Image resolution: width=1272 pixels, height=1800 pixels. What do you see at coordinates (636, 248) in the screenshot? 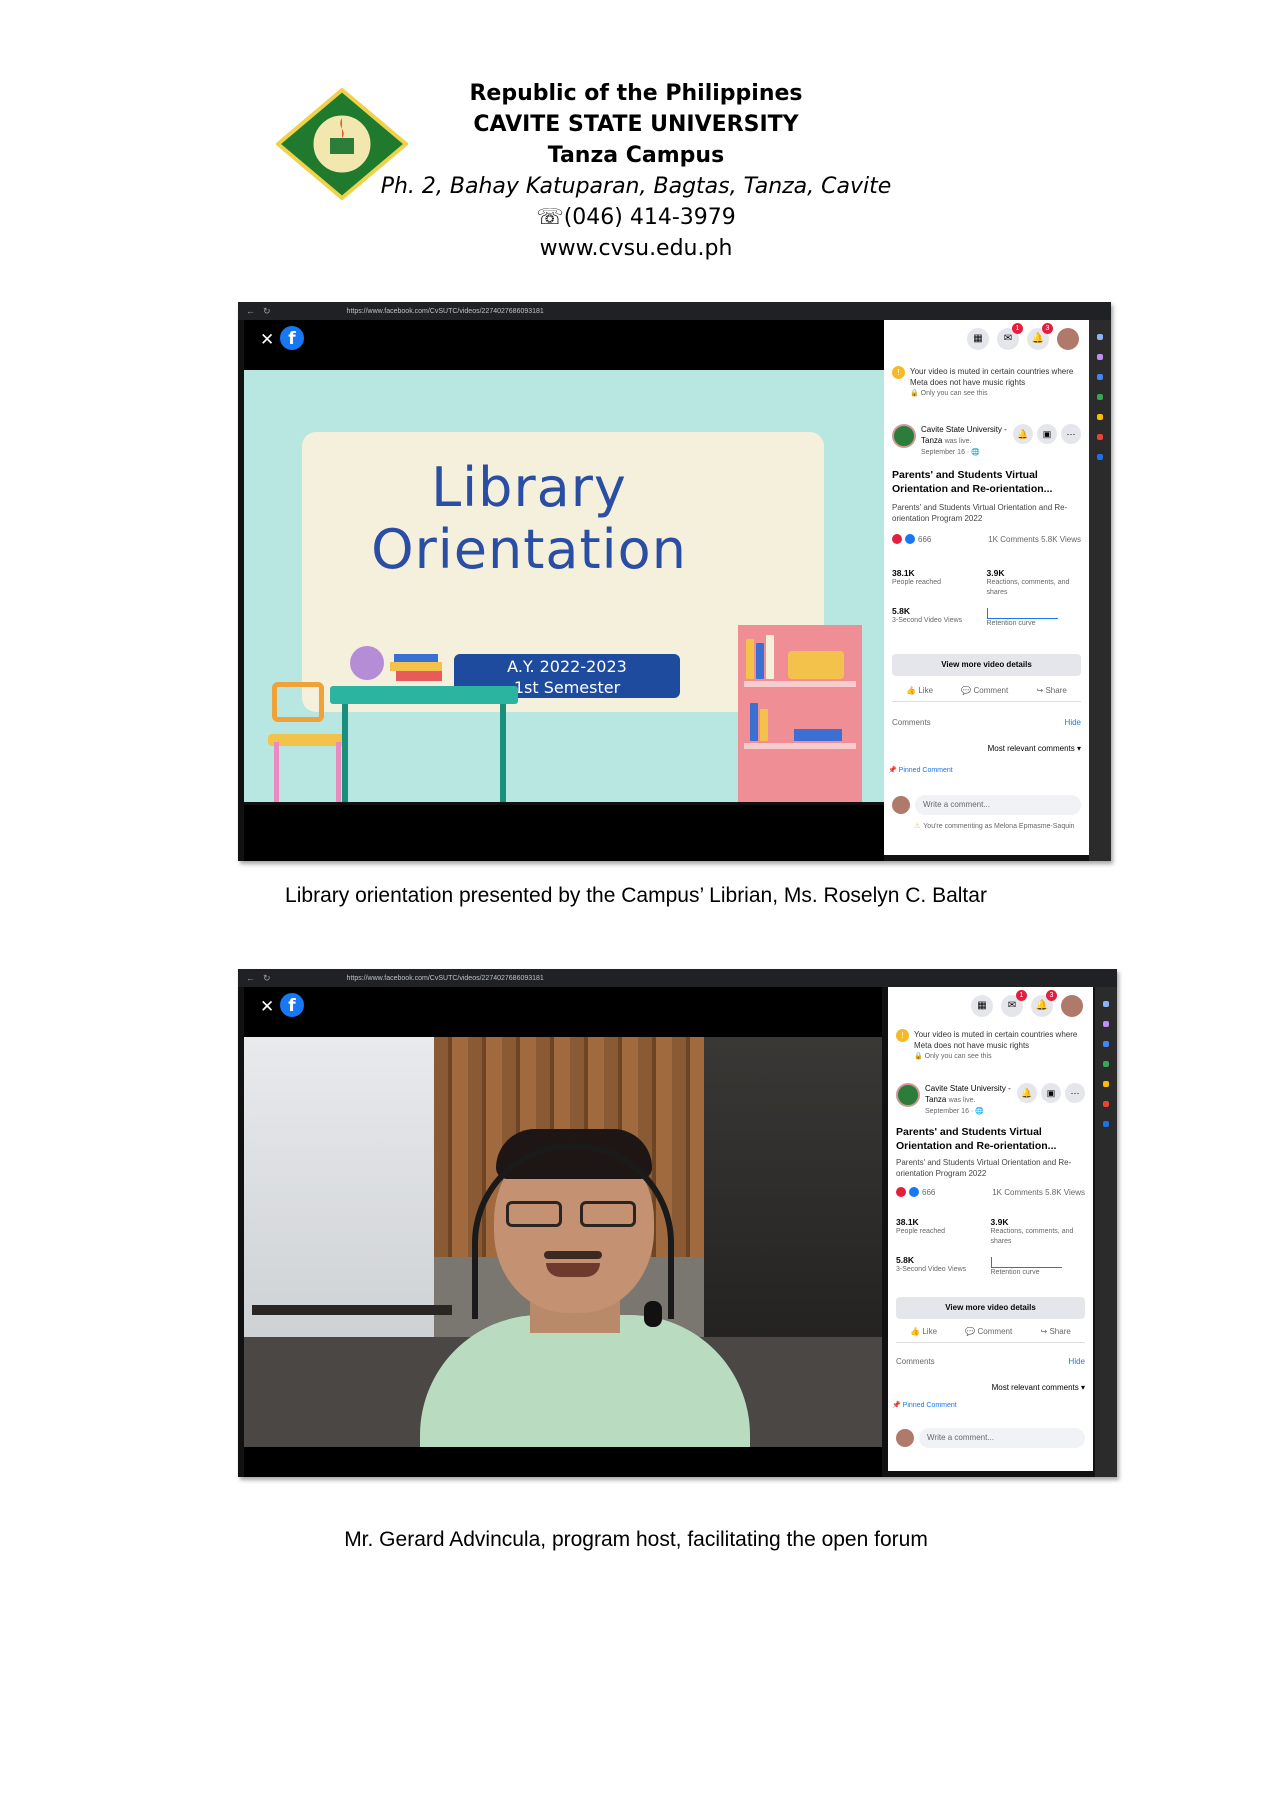
I see `campus-website: www.cvsu.edu.ph` at bounding box center [636, 248].